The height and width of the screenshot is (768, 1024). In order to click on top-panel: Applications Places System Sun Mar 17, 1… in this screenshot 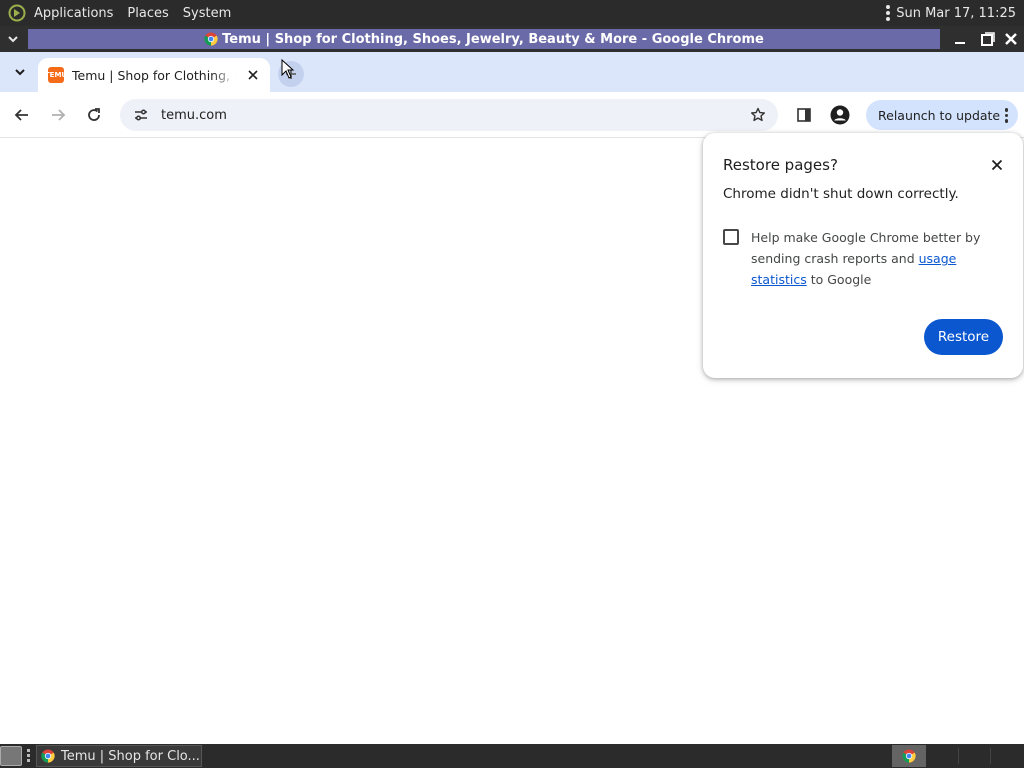, I will do `click(512, 13)`.